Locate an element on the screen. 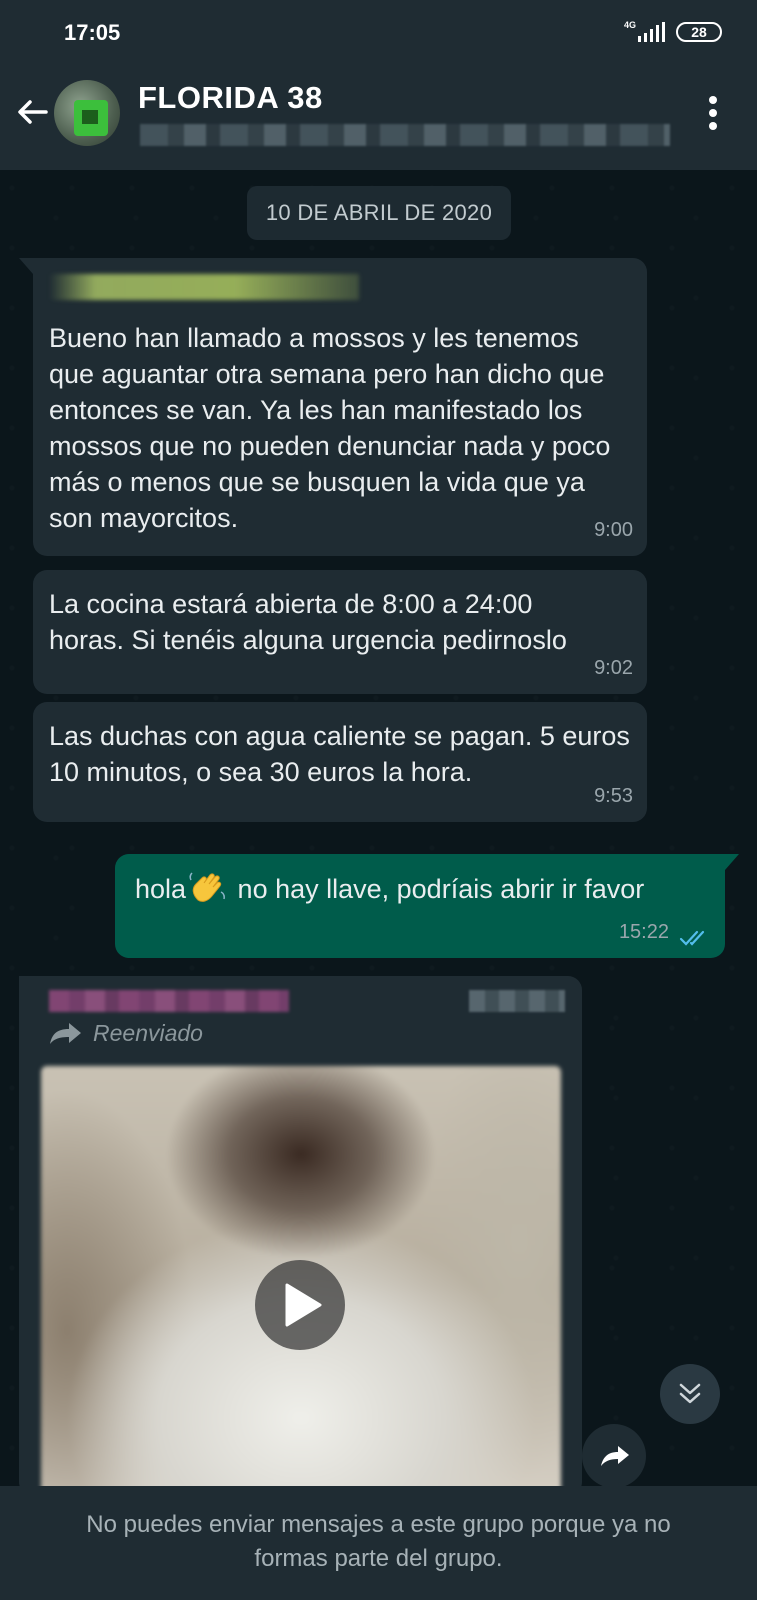 This screenshot has width=757, height=1600. group-avatar is located at coordinates (87, 113).